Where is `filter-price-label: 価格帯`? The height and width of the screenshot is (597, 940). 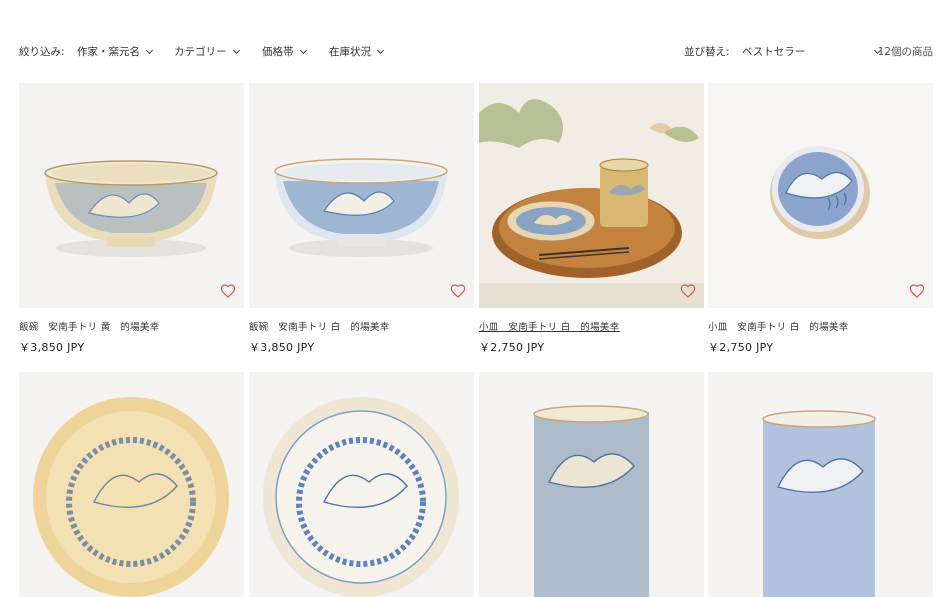 filter-price-label: 価格帯 is located at coordinates (278, 52).